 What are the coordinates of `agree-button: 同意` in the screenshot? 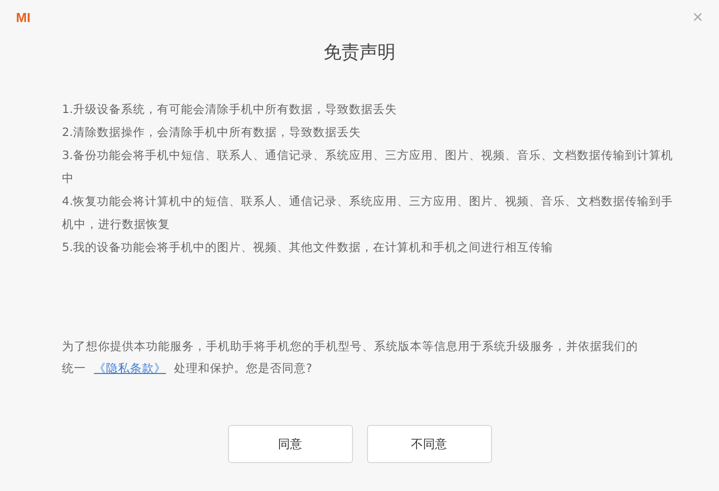 It's located at (290, 444).